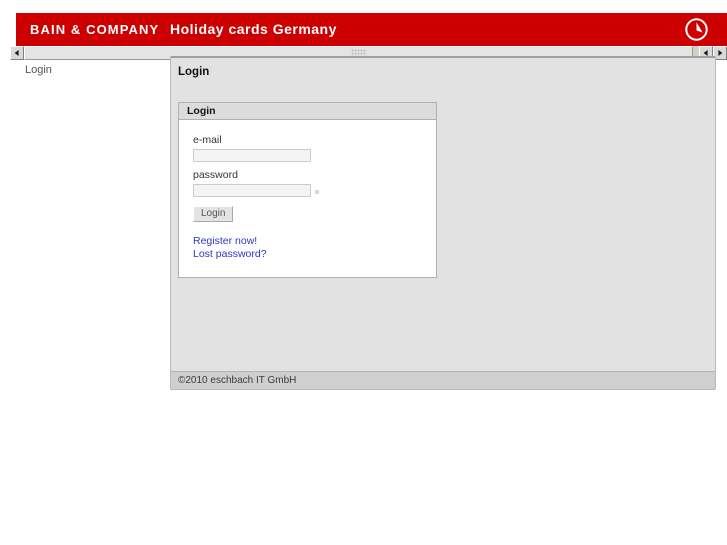 The width and height of the screenshot is (727, 545). Describe the element at coordinates (307, 111) in the screenshot. I see `login-form-header: Login` at that location.